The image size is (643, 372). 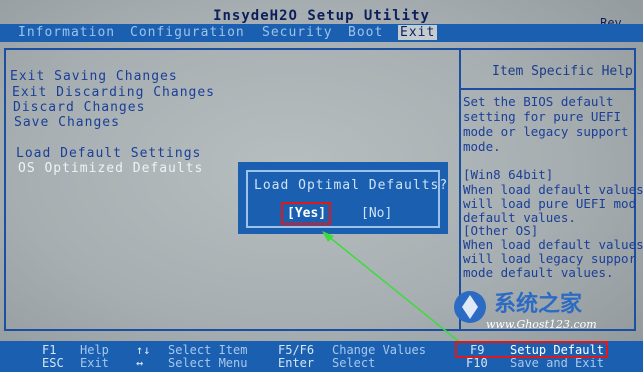 I want to click on footer-key: F1, so click(x=49, y=350).